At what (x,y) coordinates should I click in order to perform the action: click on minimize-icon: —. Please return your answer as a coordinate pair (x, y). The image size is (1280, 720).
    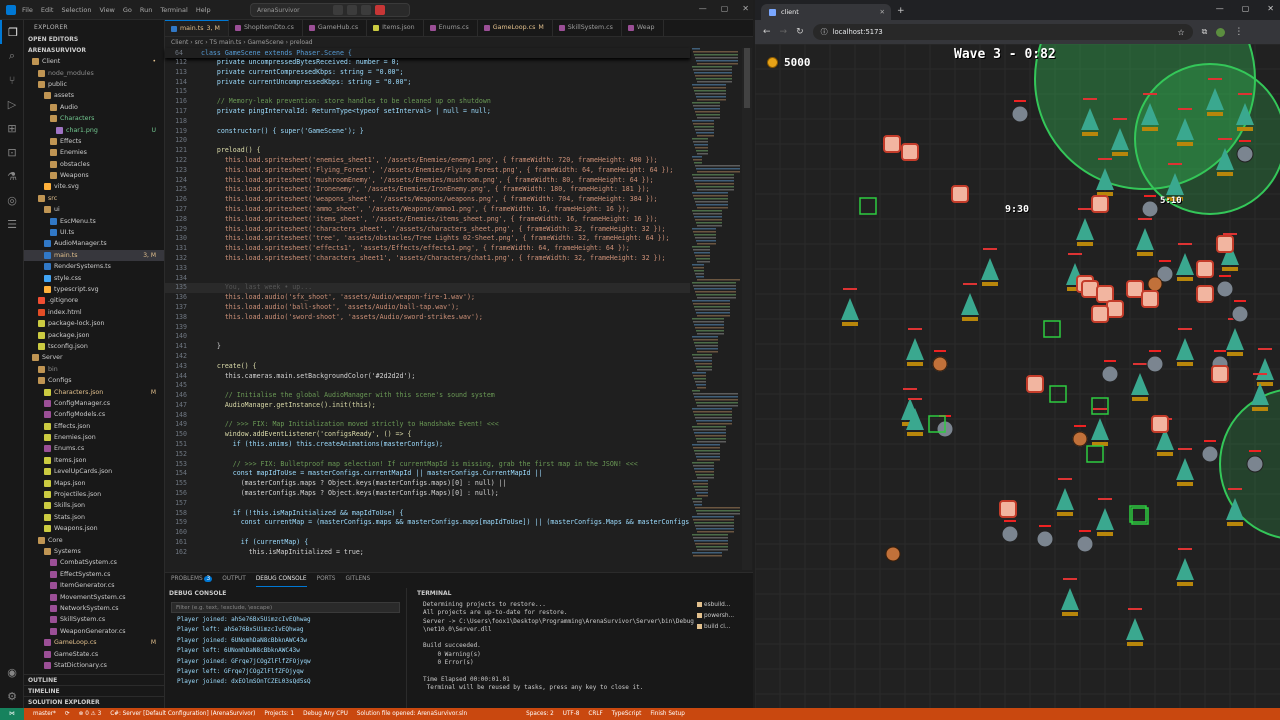
    Looking at the image, I should click on (1220, 8).